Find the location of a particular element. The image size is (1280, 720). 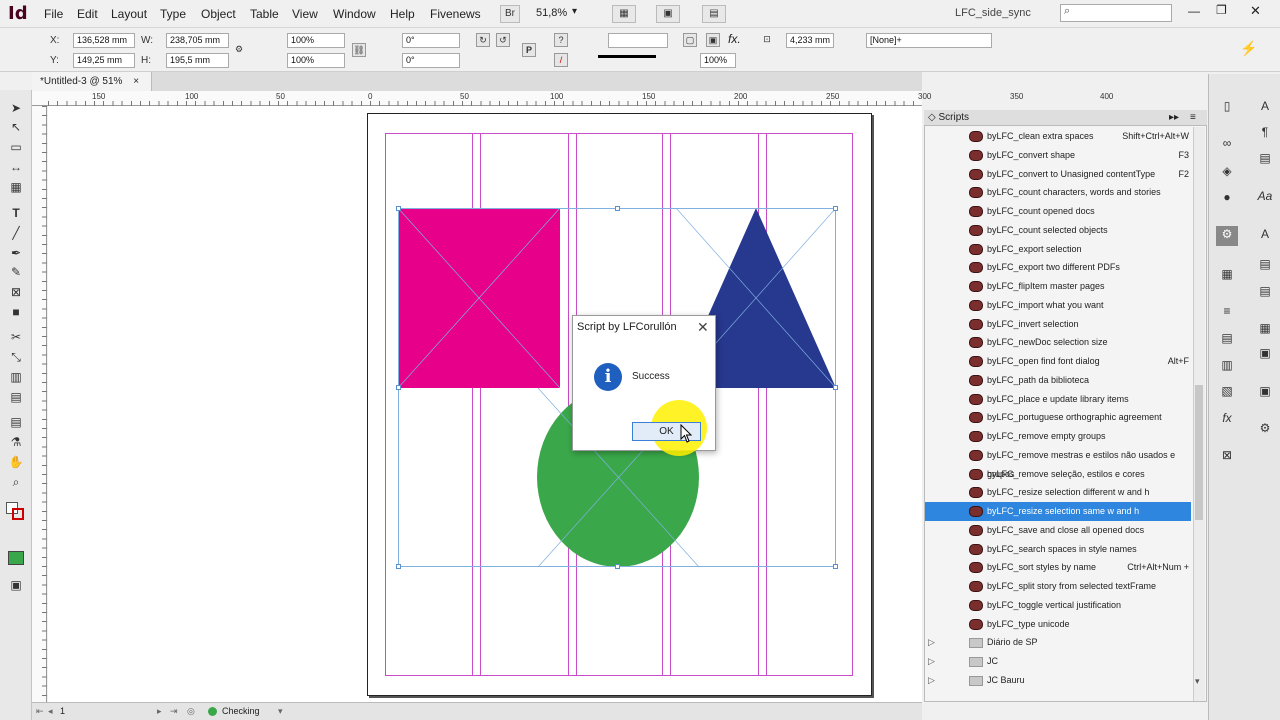

effects-panel-icon: fx is located at coordinates (1227, 418).